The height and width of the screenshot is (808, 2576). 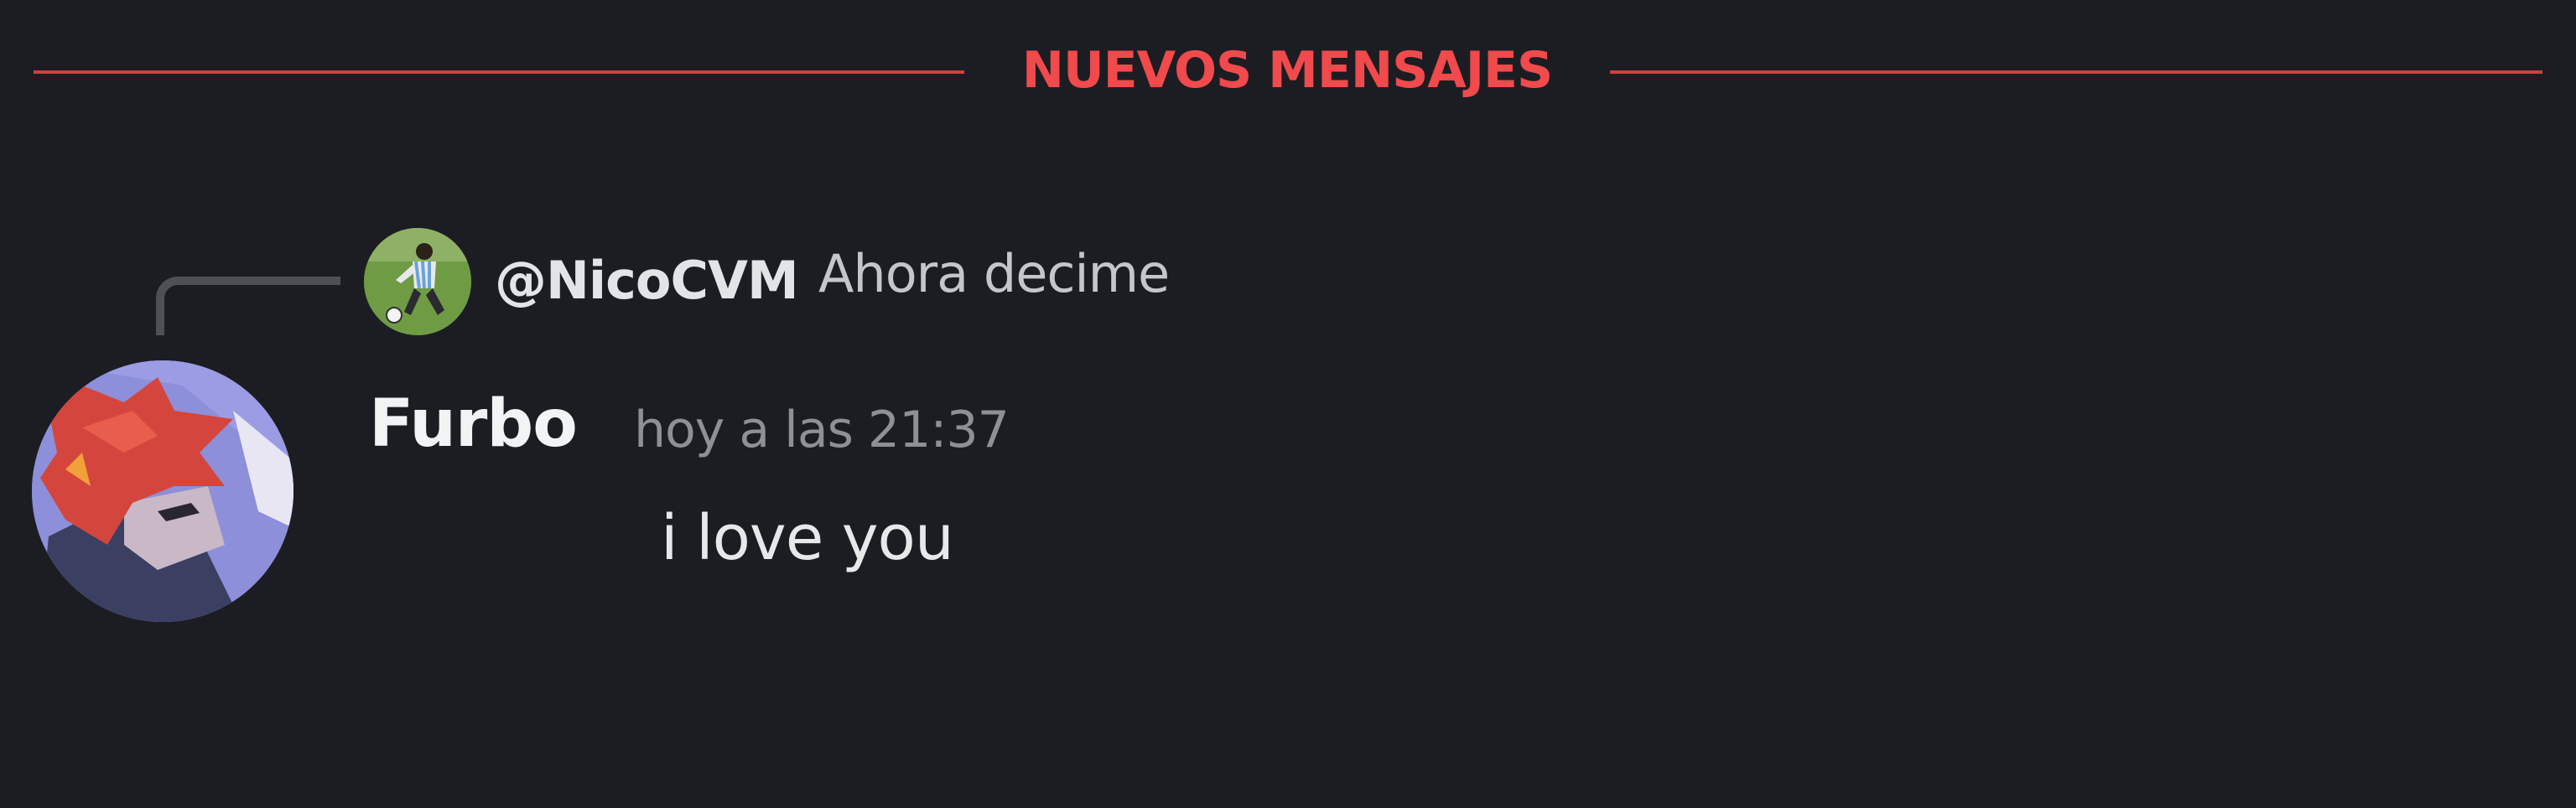 What do you see at coordinates (647, 281) in the screenshot?
I see `reply-author-name: @NicoCVM` at bounding box center [647, 281].